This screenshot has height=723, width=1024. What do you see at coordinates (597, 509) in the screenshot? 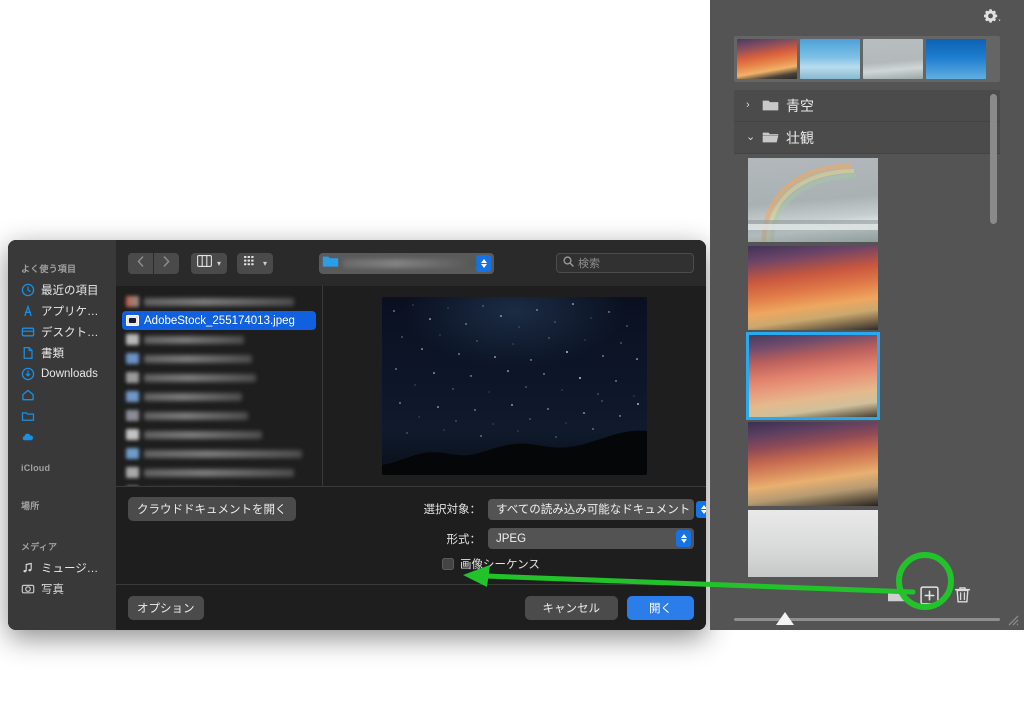
I see `enable-popup-menu: すべての読み込み可能なドキュメント` at bounding box center [597, 509].